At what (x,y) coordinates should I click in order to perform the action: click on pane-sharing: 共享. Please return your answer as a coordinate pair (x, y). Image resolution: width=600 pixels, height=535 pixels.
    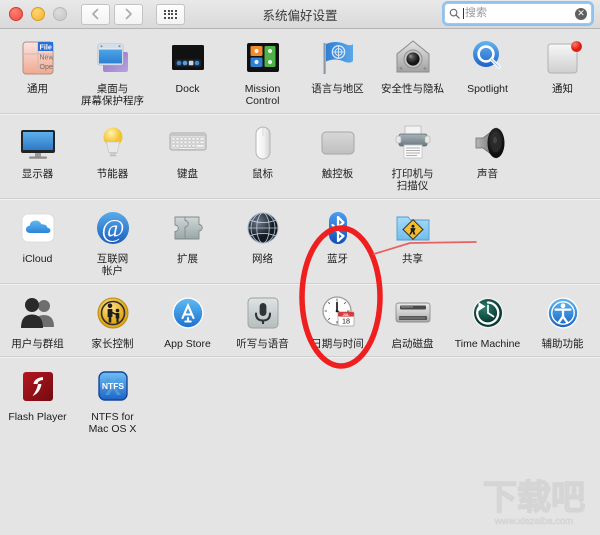
    Looking at the image, I should click on (412, 244).